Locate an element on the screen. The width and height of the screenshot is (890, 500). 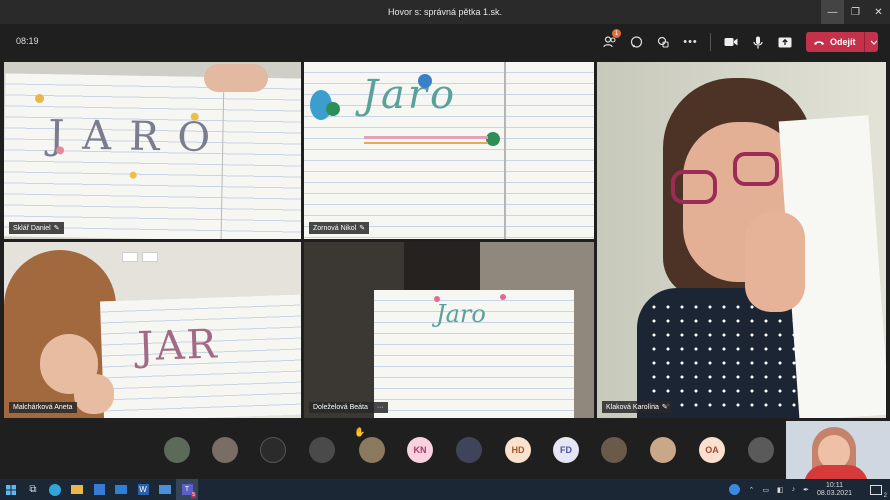
participant-name-tag: Sklář Daniel ✎ is located at coordinates (36, 228).